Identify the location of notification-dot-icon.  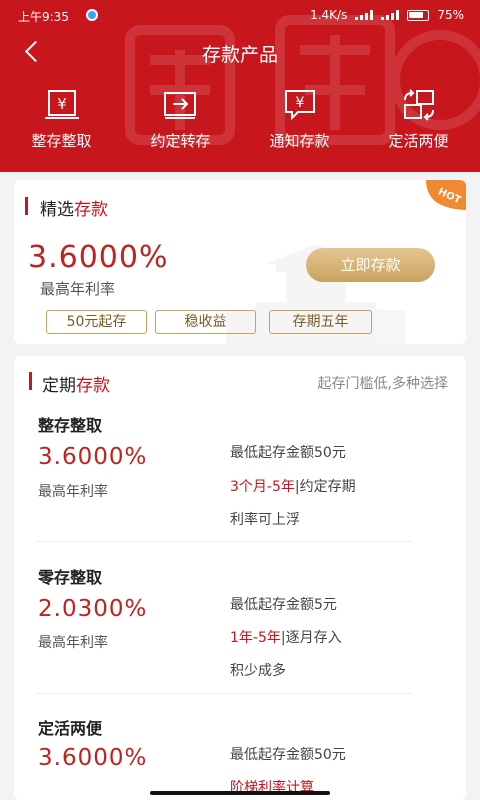
(92, 15).